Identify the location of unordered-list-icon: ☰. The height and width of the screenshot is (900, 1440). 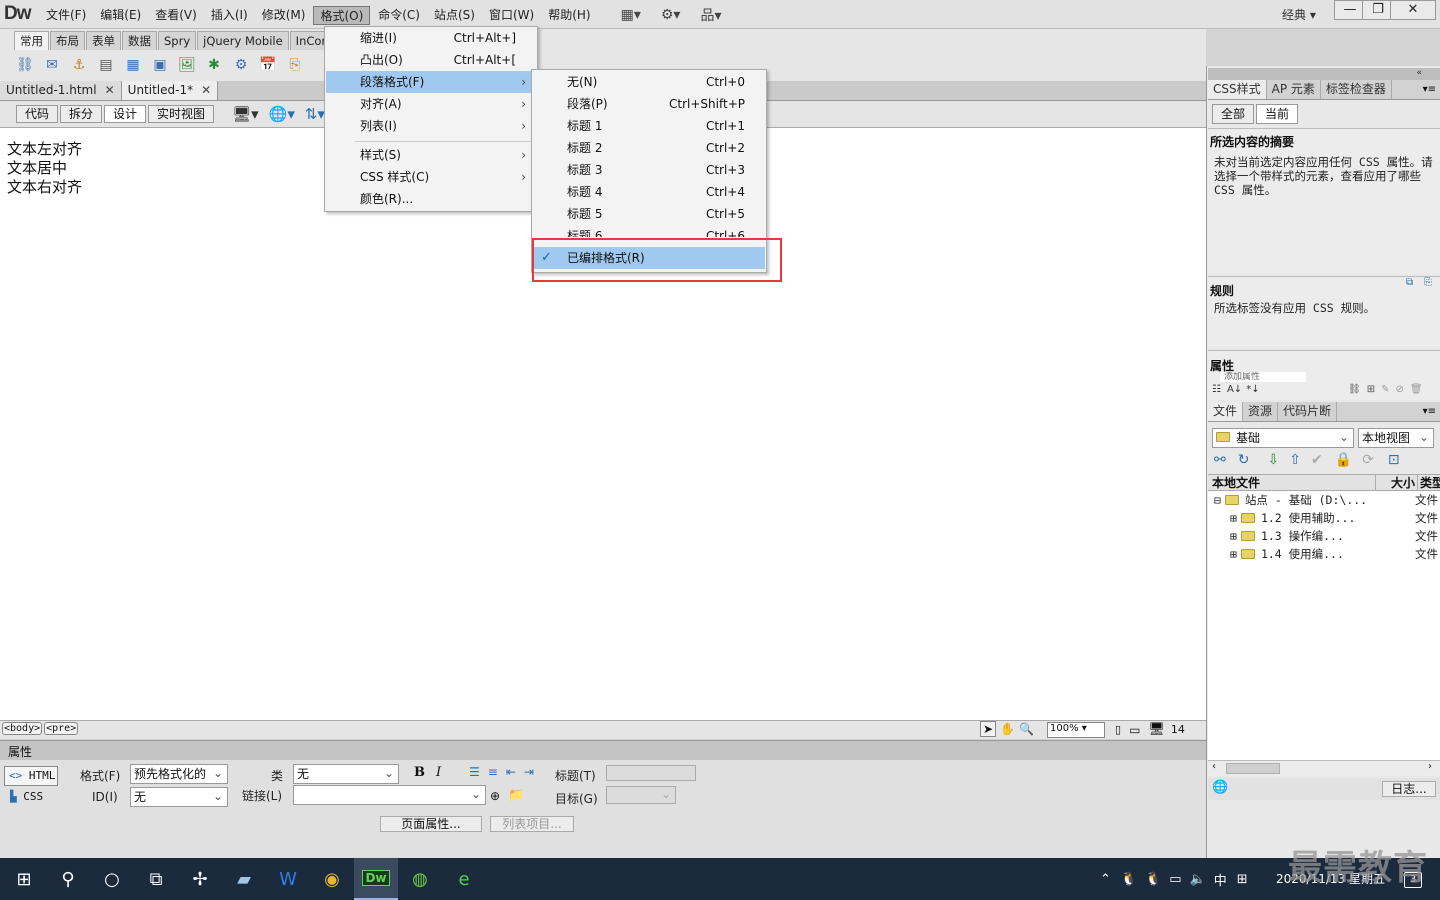
(474, 772).